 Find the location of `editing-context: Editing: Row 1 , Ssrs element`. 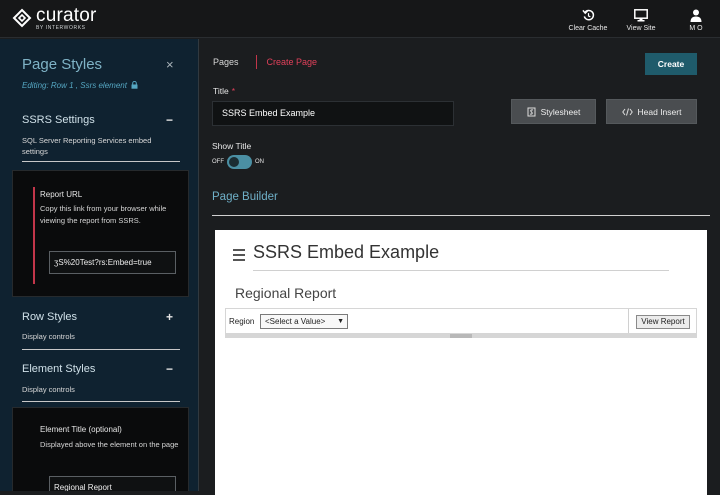

editing-context: Editing: Row 1 , Ssrs element is located at coordinates (80, 85).